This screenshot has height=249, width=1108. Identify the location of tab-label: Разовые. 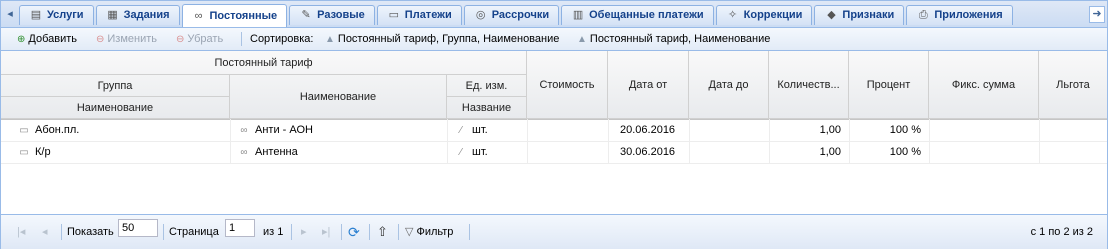
(341, 15).